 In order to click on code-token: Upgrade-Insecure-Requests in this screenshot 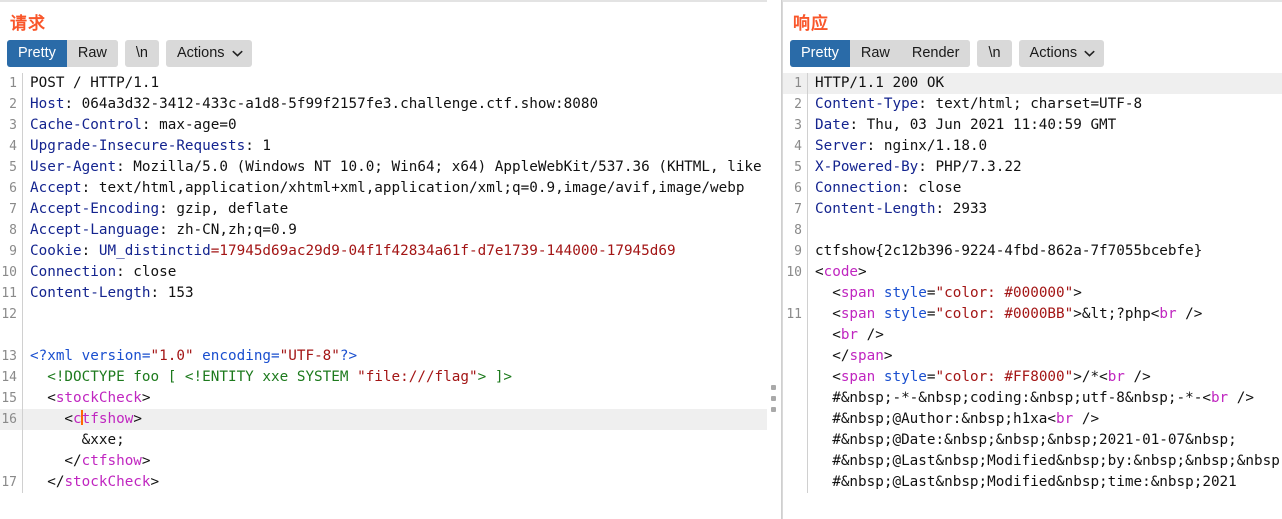, I will do `click(138, 146)`.